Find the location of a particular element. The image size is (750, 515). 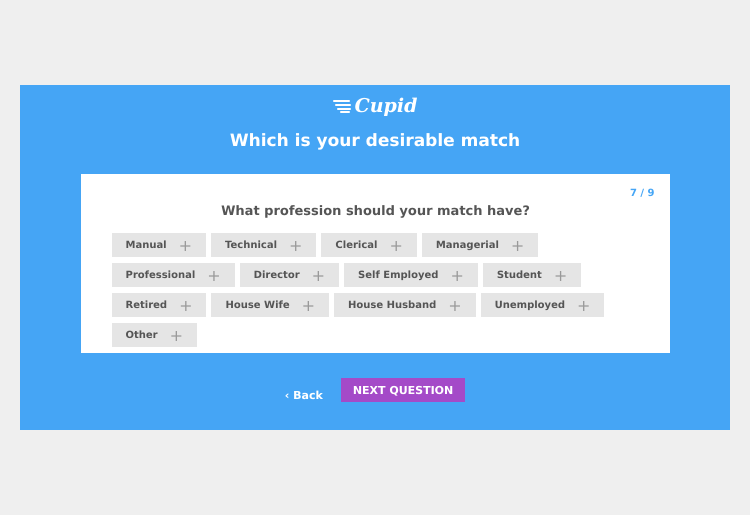

option-chip: Unemployed + is located at coordinates (542, 305).